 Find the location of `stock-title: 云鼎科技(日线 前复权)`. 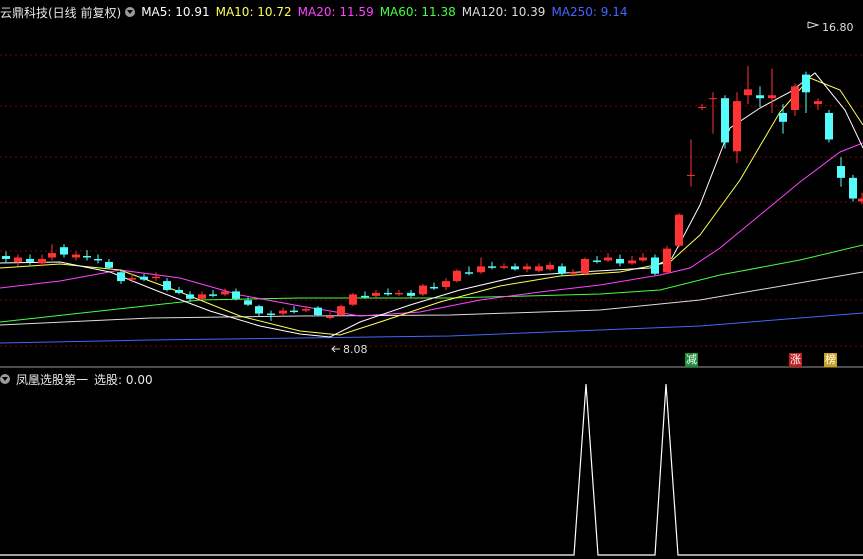

stock-title: 云鼎科技(日线 前复权) is located at coordinates (60, 12).